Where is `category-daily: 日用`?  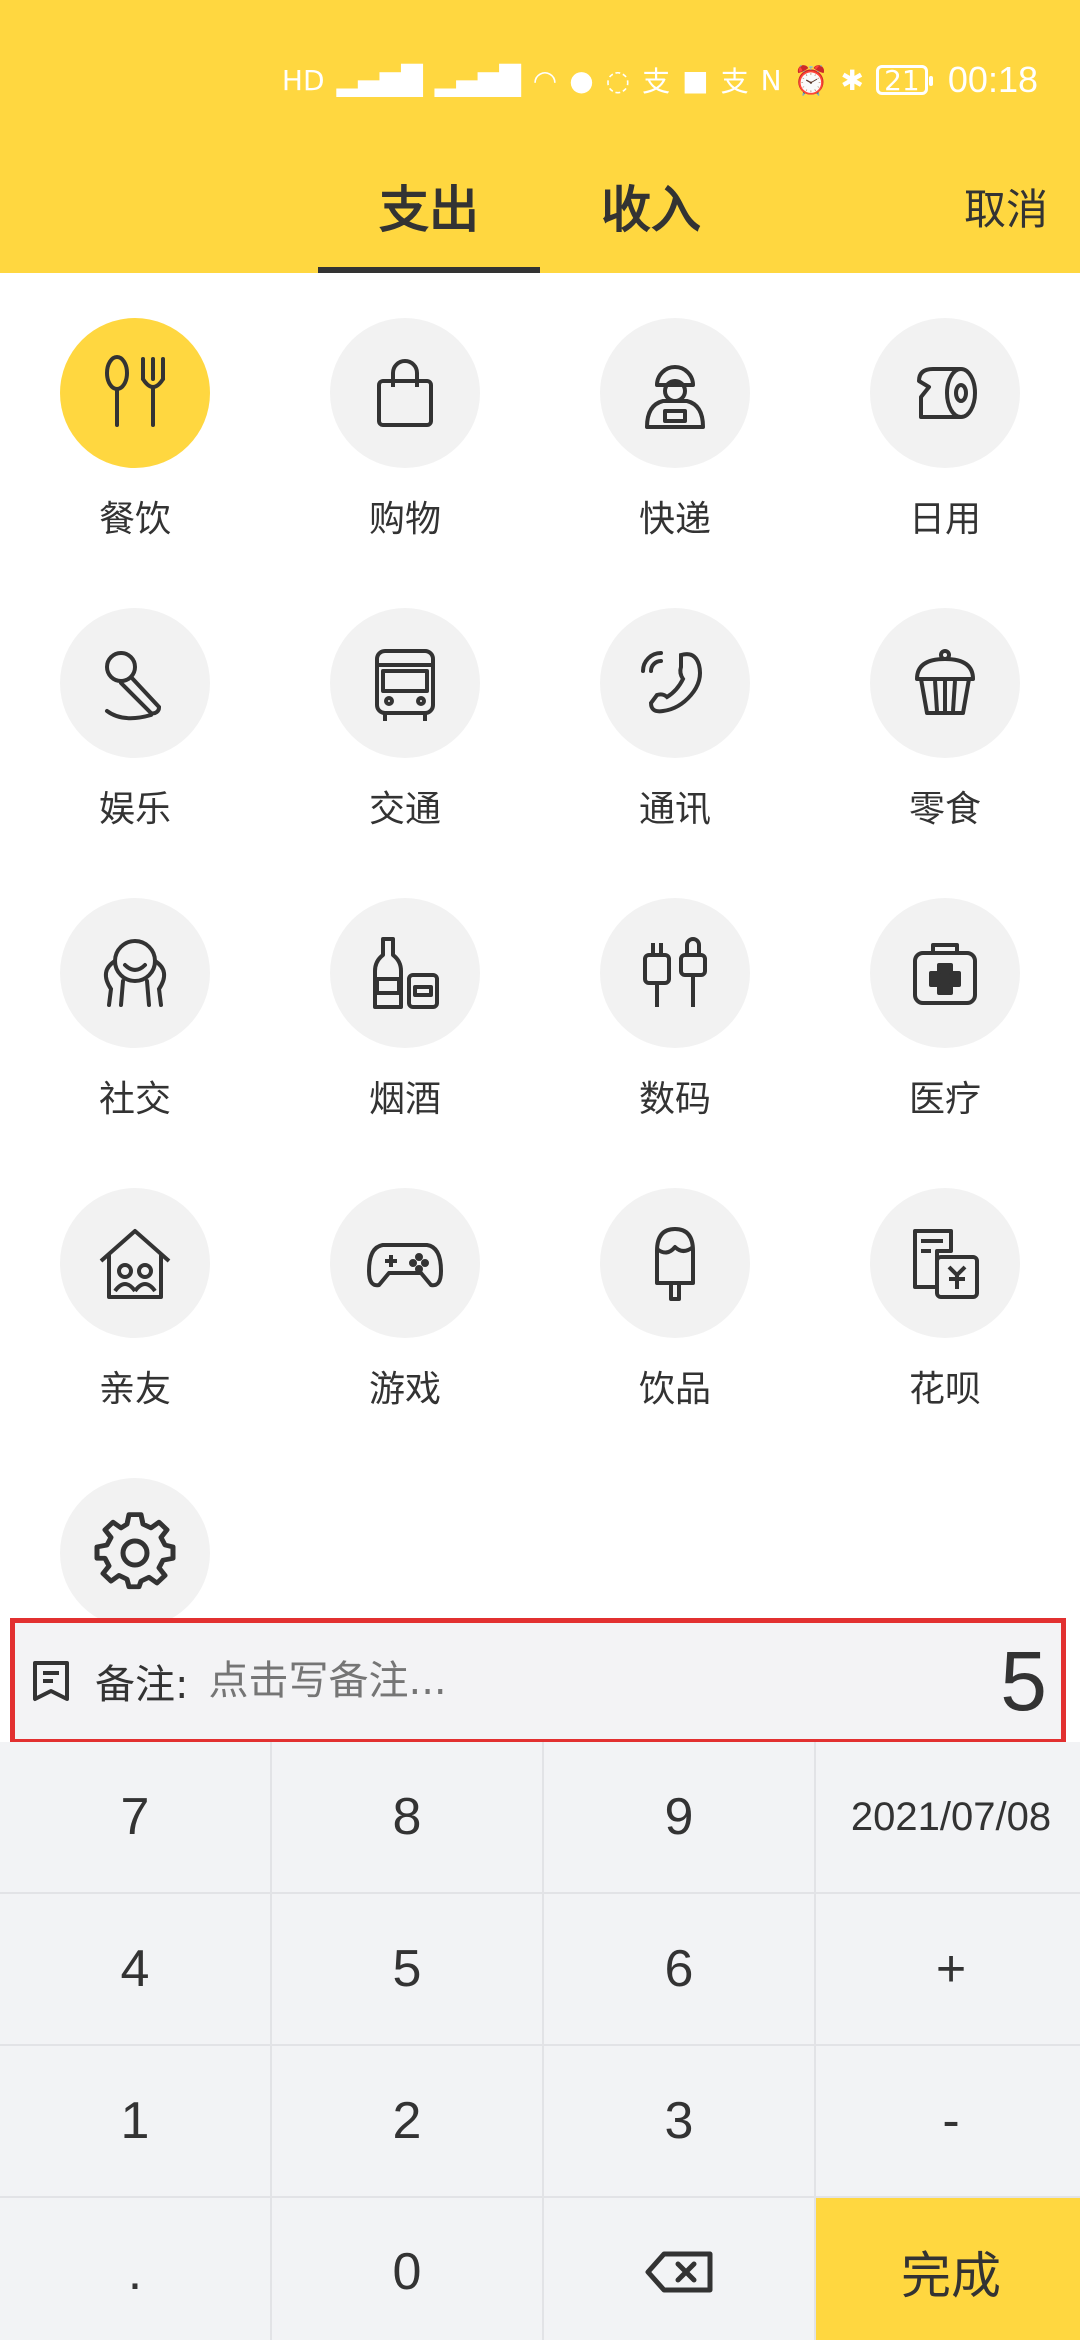
category-daily: 日用 is located at coordinates (945, 440).